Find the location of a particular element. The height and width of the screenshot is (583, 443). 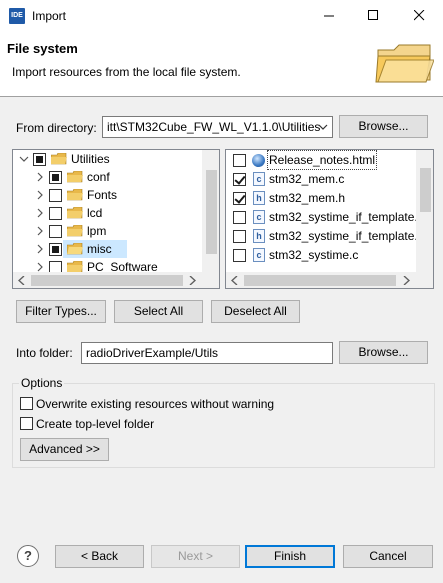

close-icon is located at coordinates (418, 15).